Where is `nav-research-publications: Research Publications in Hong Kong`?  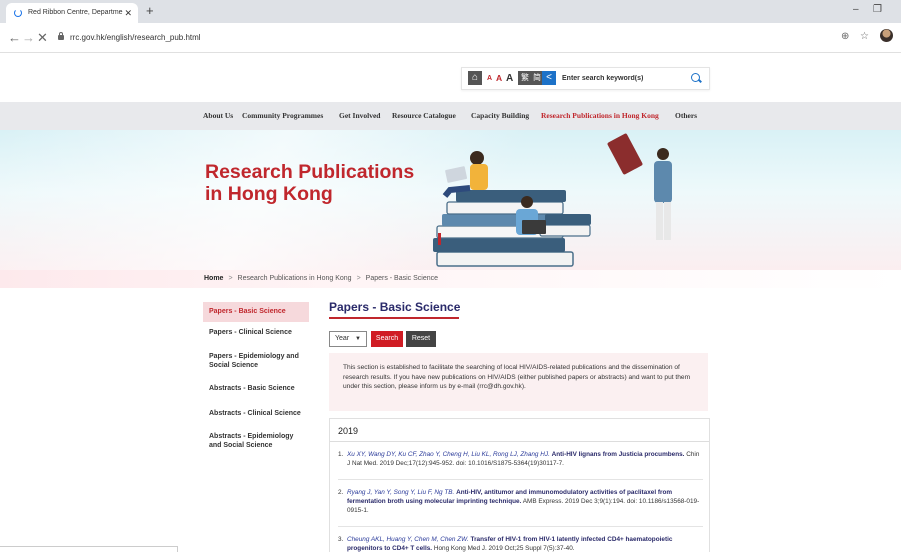 nav-research-publications: Research Publications in Hong Kong is located at coordinates (600, 116).